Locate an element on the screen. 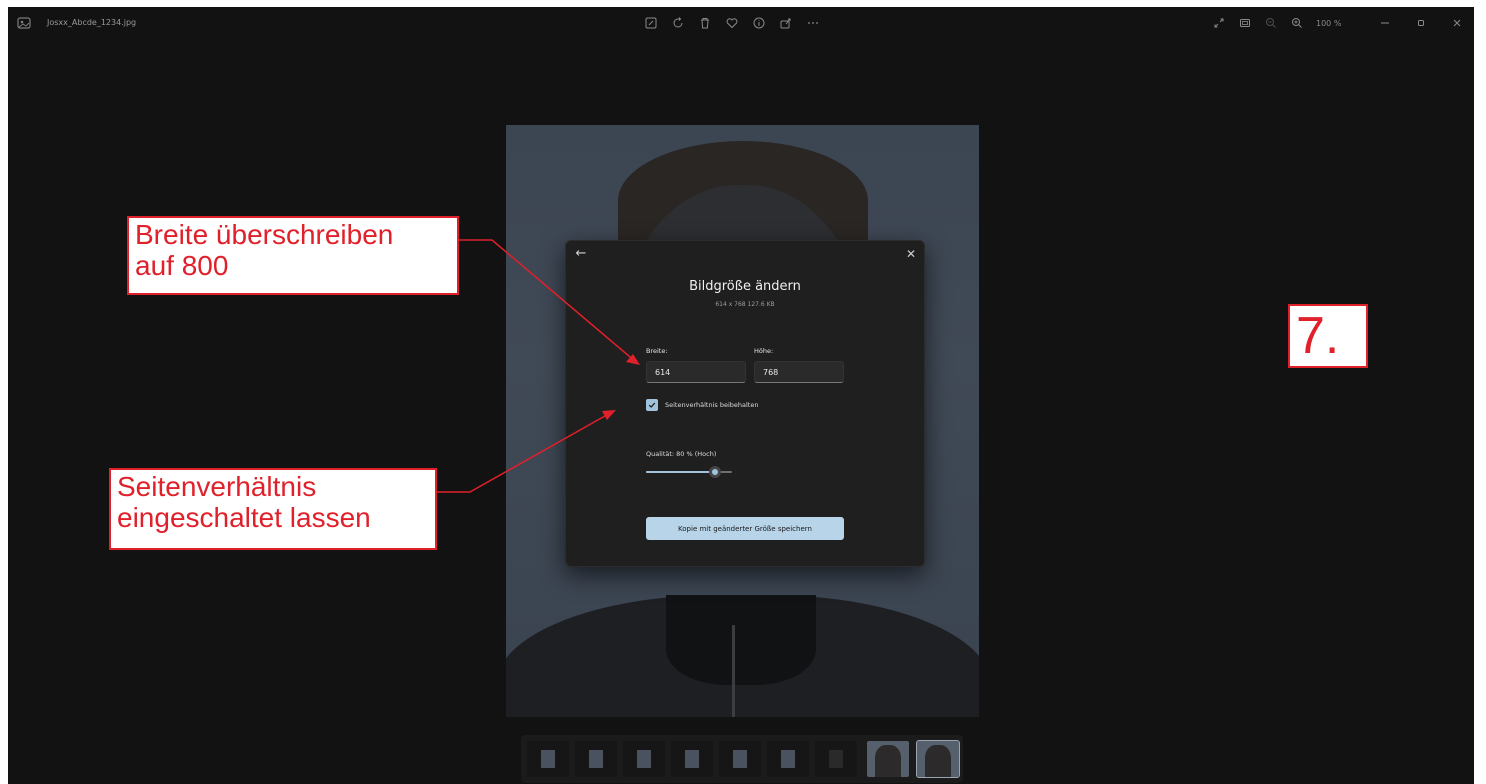 The image size is (1486, 784). file-name: Josxx_Abcde_1234.jpg is located at coordinates (92, 22).